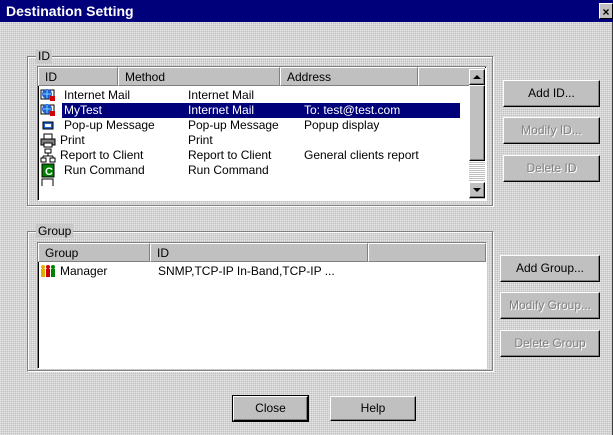 The width and height of the screenshot is (613, 435). What do you see at coordinates (78, 76) in the screenshot?
I see `column-header-id: ID` at bounding box center [78, 76].